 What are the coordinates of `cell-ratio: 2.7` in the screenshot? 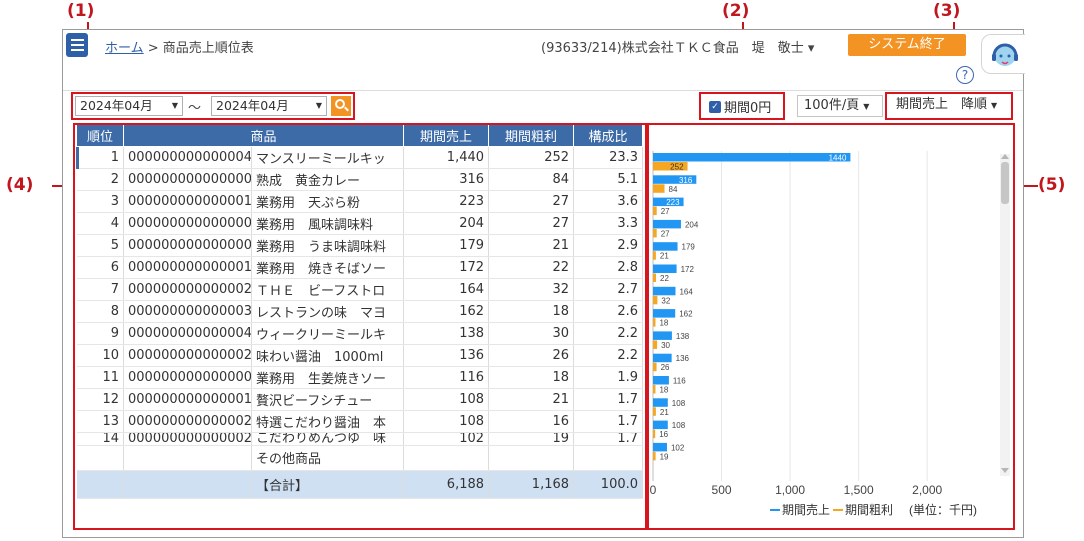 It's located at (608, 289).